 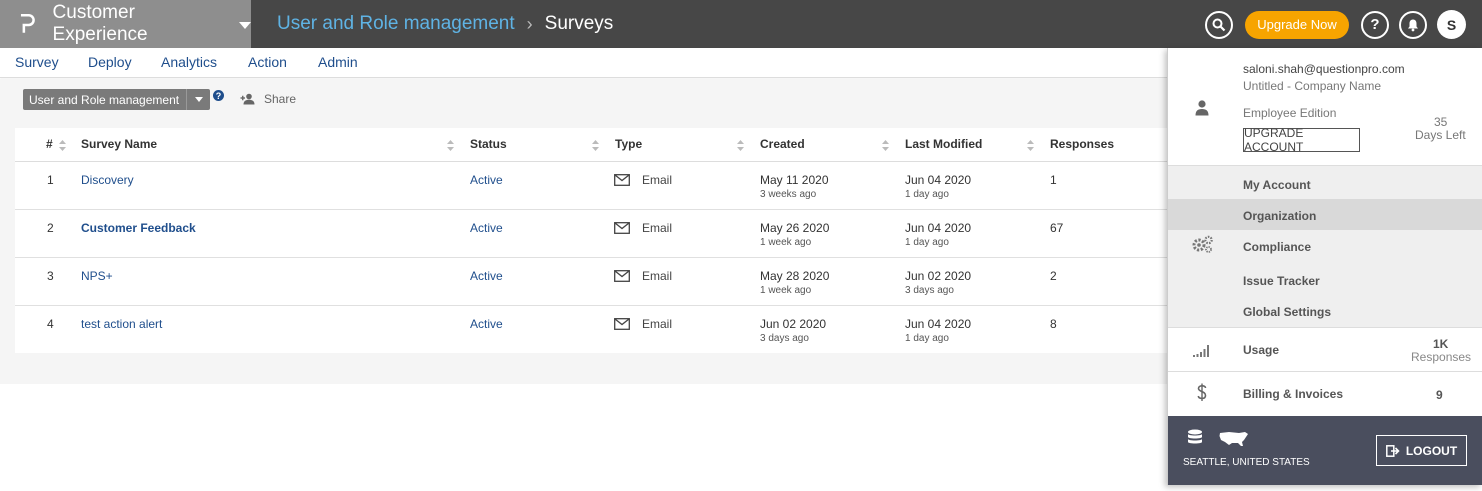 I want to click on search-icon, so click(x=1219, y=24).